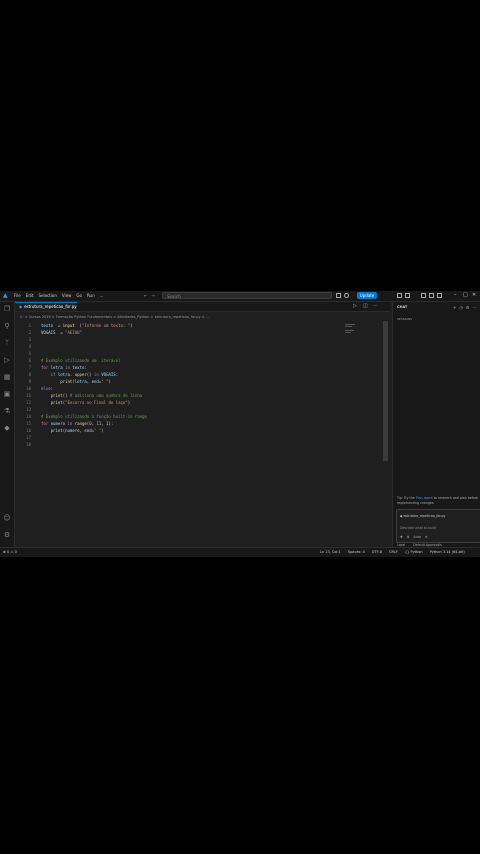 This screenshot has height=854, width=480. Describe the element at coordinates (72, 430) in the screenshot. I see `code-token: numero` at that location.